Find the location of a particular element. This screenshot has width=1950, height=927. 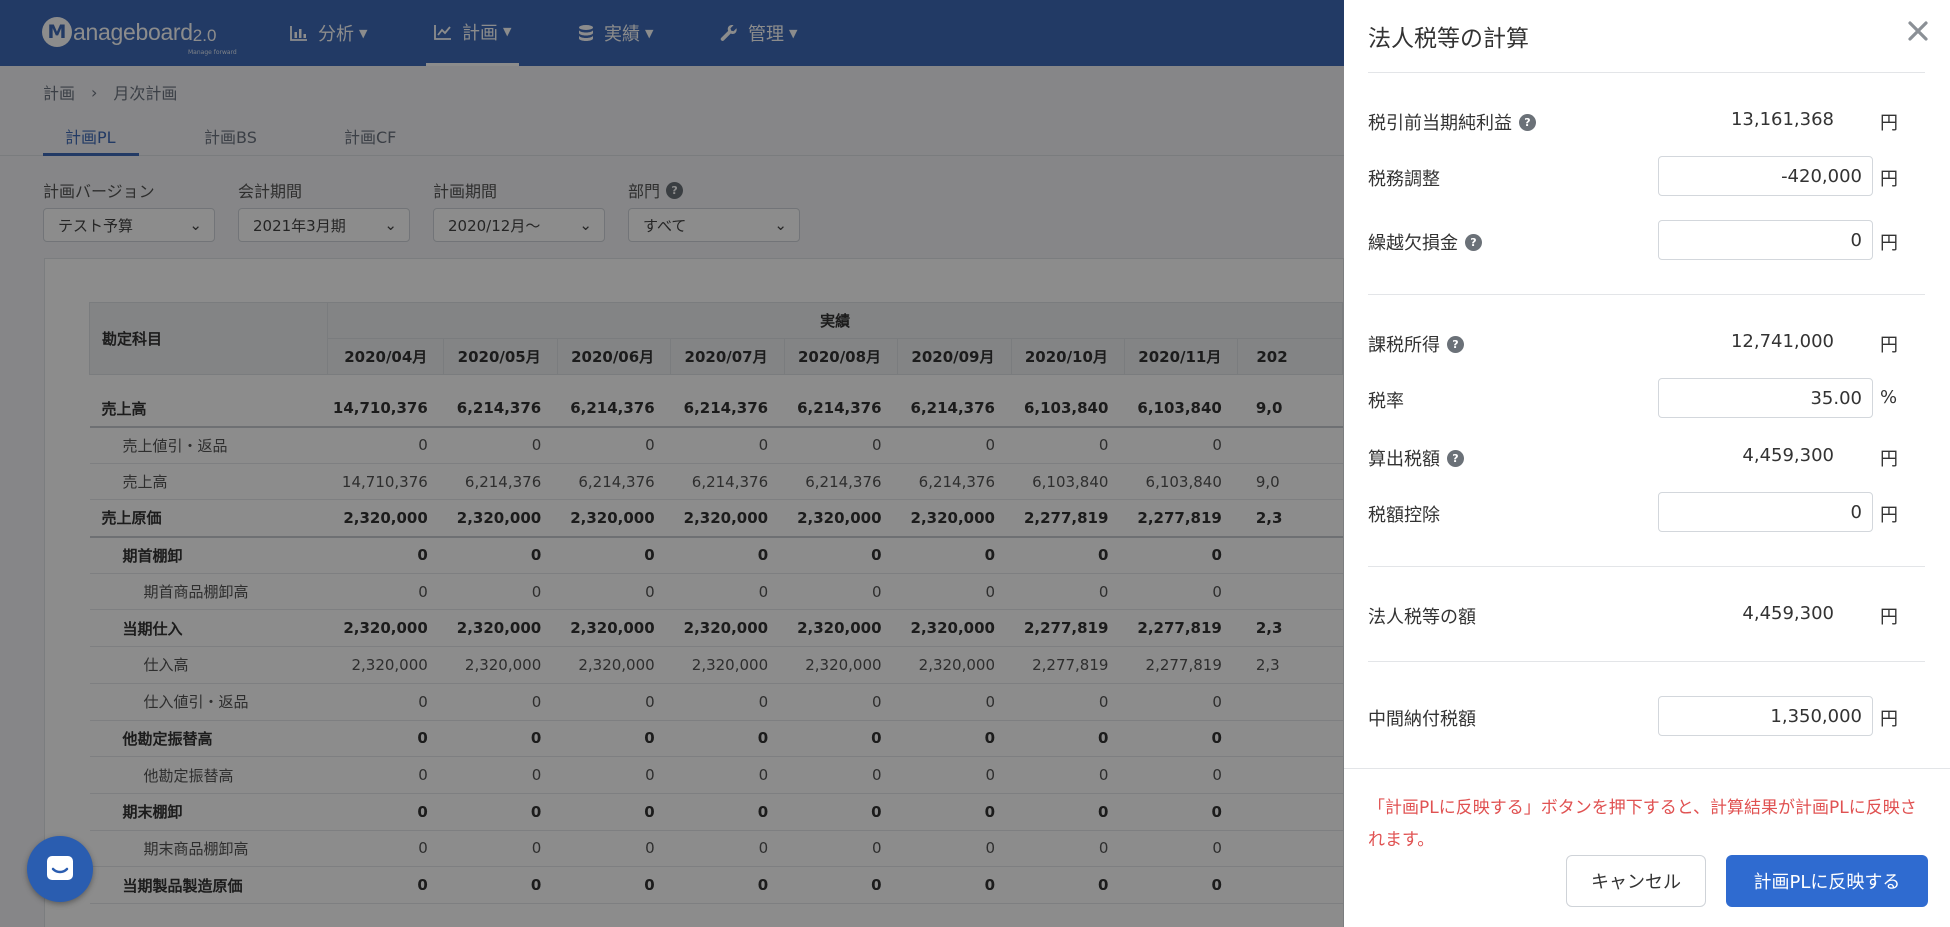

computed-tax-value: 4,459,300 is located at coordinates (1788, 455).